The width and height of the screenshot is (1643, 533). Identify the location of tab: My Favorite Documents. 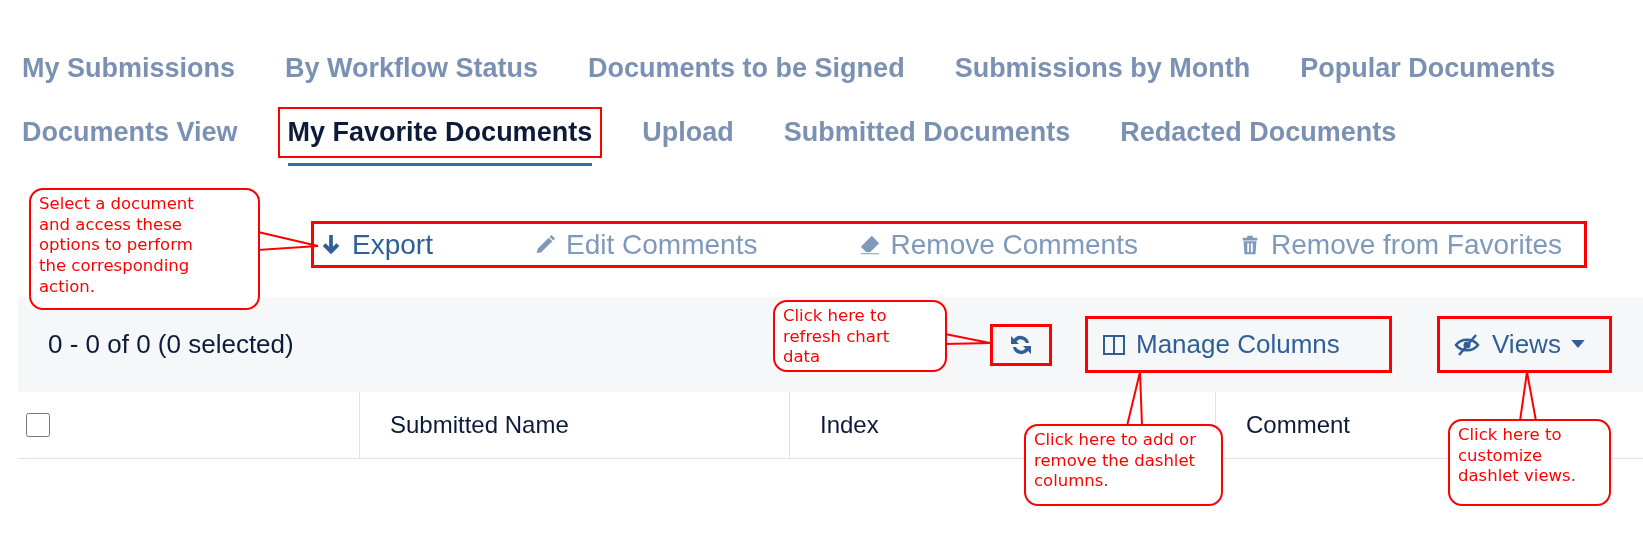
(440, 132).